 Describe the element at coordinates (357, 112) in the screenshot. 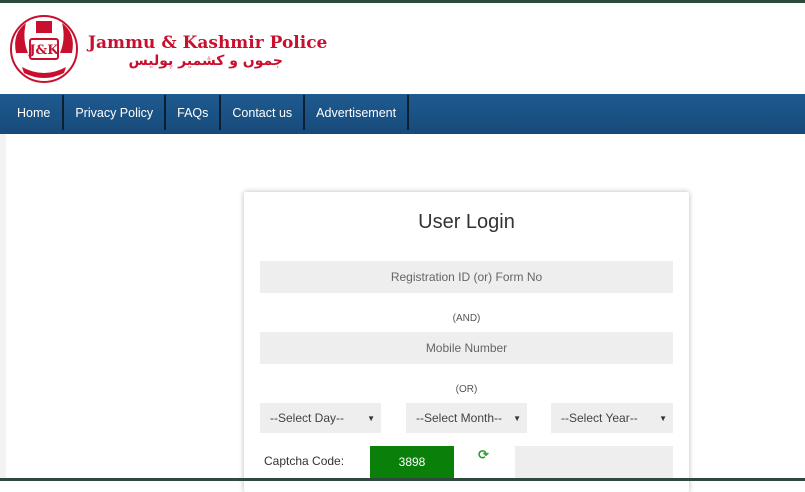

I see `nav-advertisement: Advertisement` at that location.